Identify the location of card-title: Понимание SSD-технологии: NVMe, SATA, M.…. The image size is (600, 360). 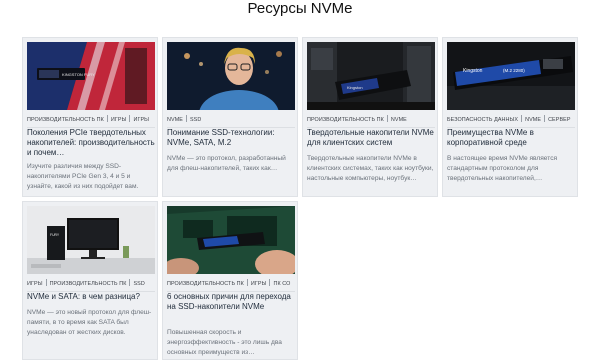
(231, 138).